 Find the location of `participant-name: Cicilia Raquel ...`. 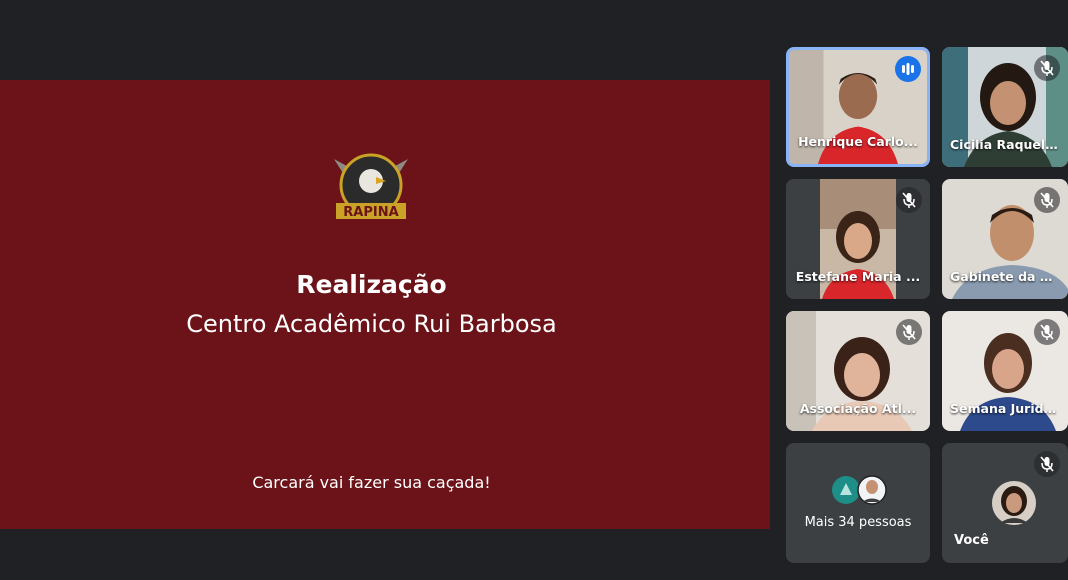

participant-name: Cicilia Raquel ... is located at coordinates (1007, 144).